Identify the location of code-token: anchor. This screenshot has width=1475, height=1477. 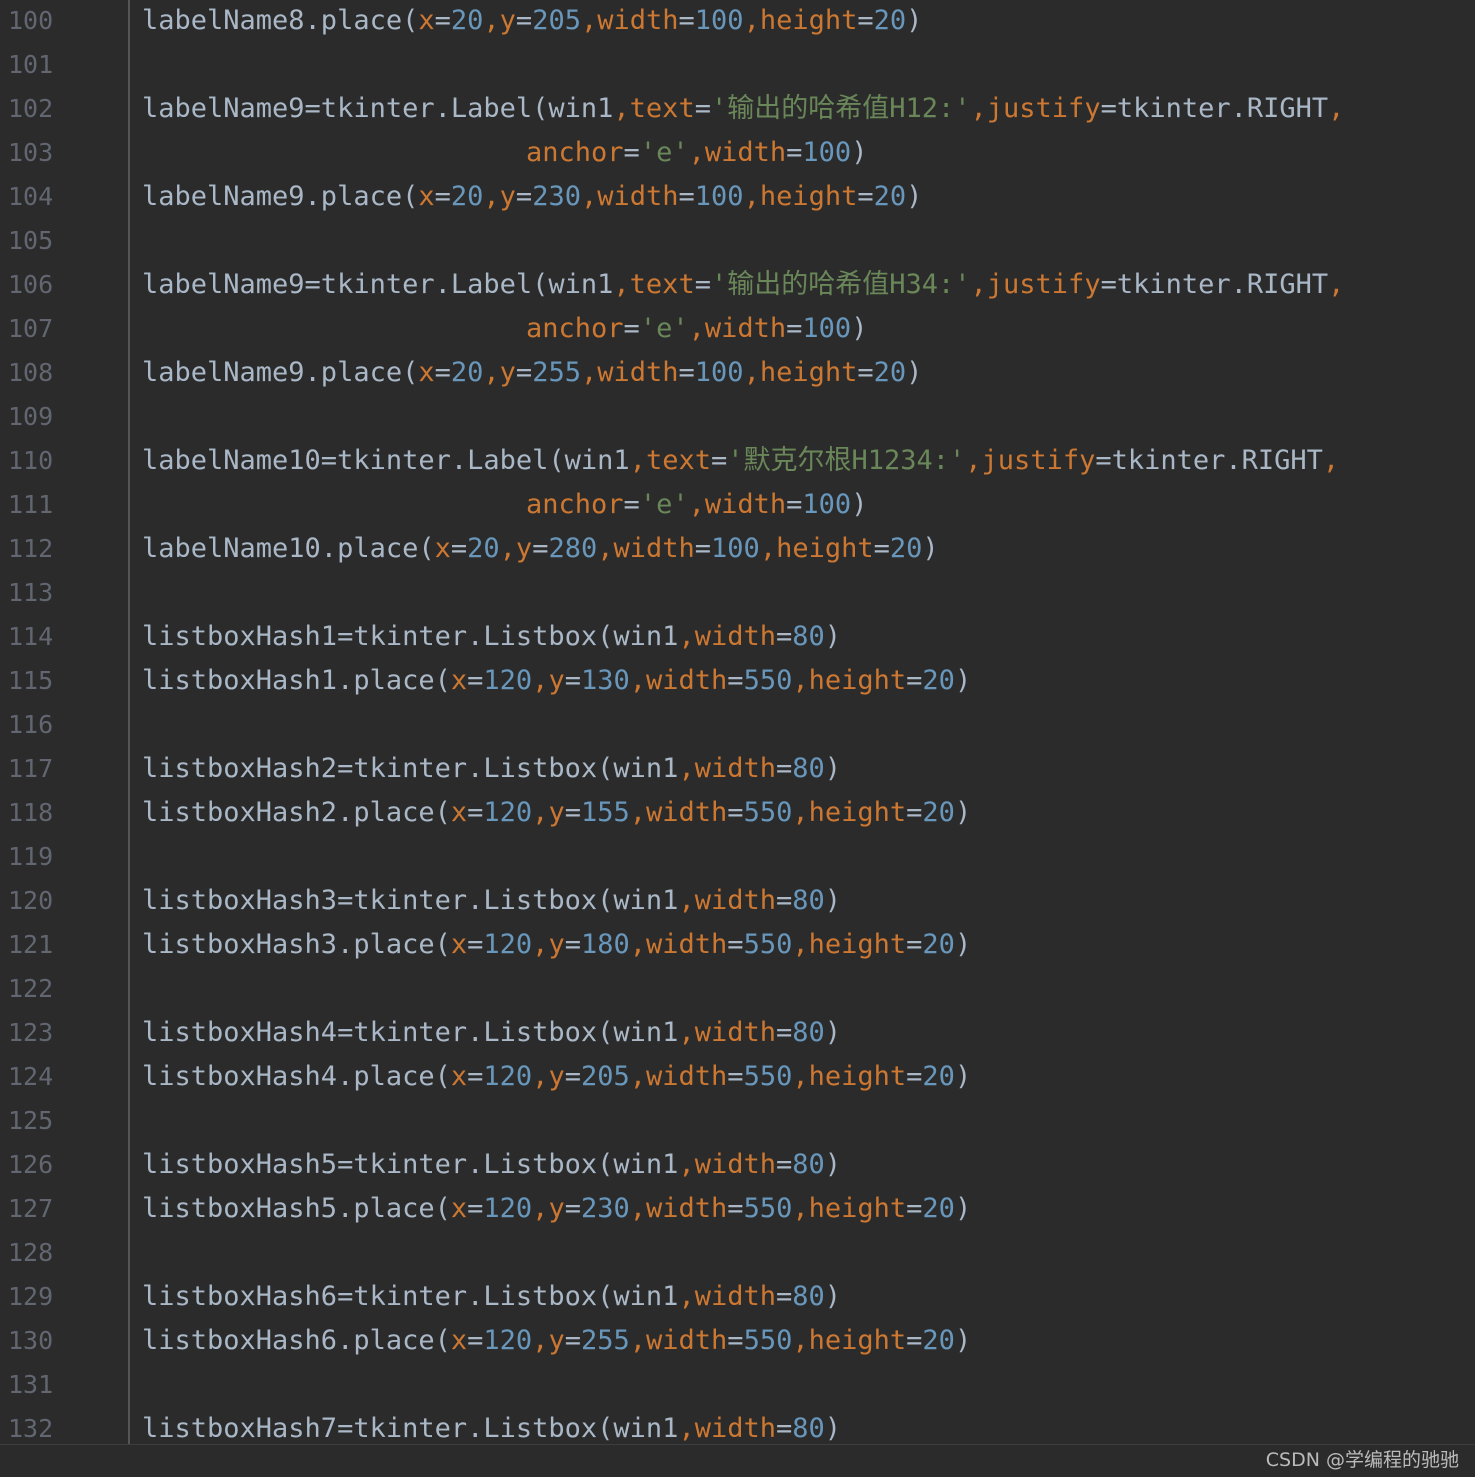
(575, 152).